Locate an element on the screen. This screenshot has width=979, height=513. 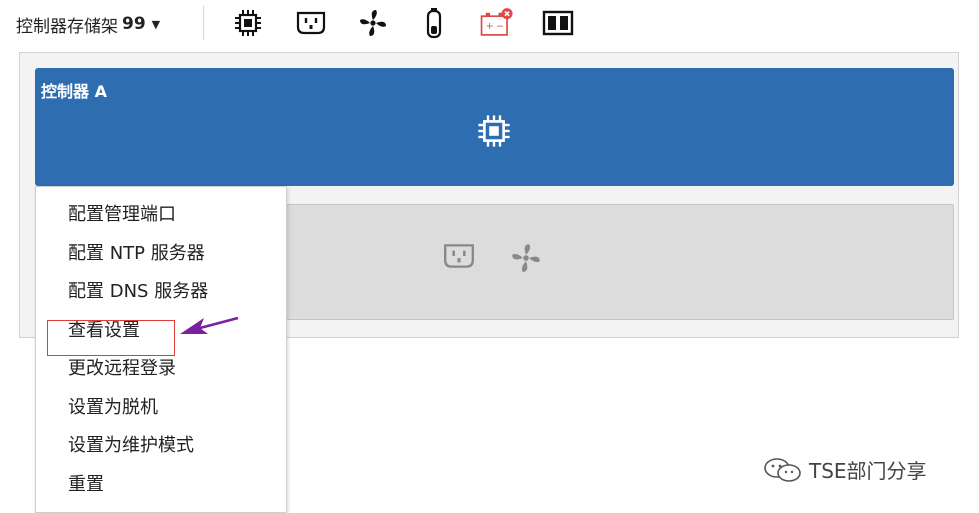
watermark: TSE部门分享 is located at coordinates (845, 469).